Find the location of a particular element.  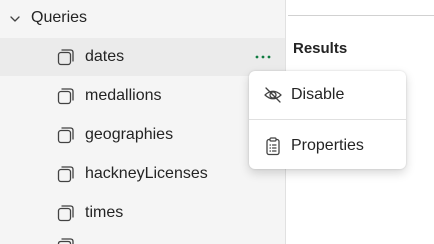

chevron-down-icon is located at coordinates (15, 19).